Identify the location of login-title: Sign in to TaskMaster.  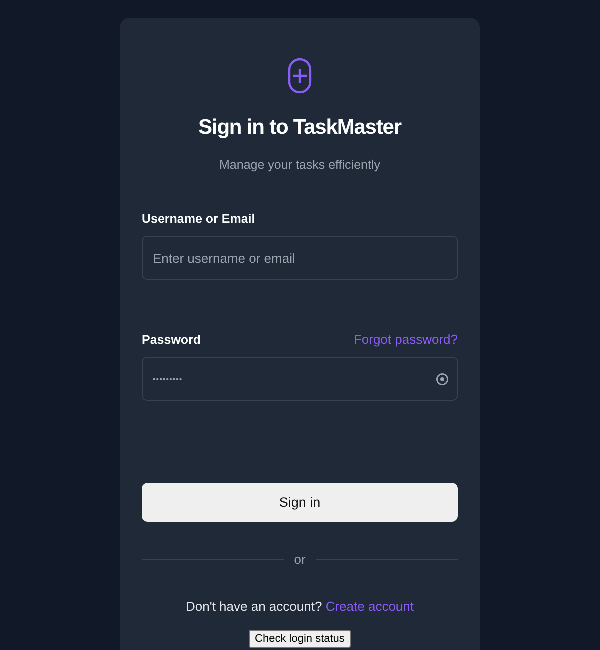
(300, 128).